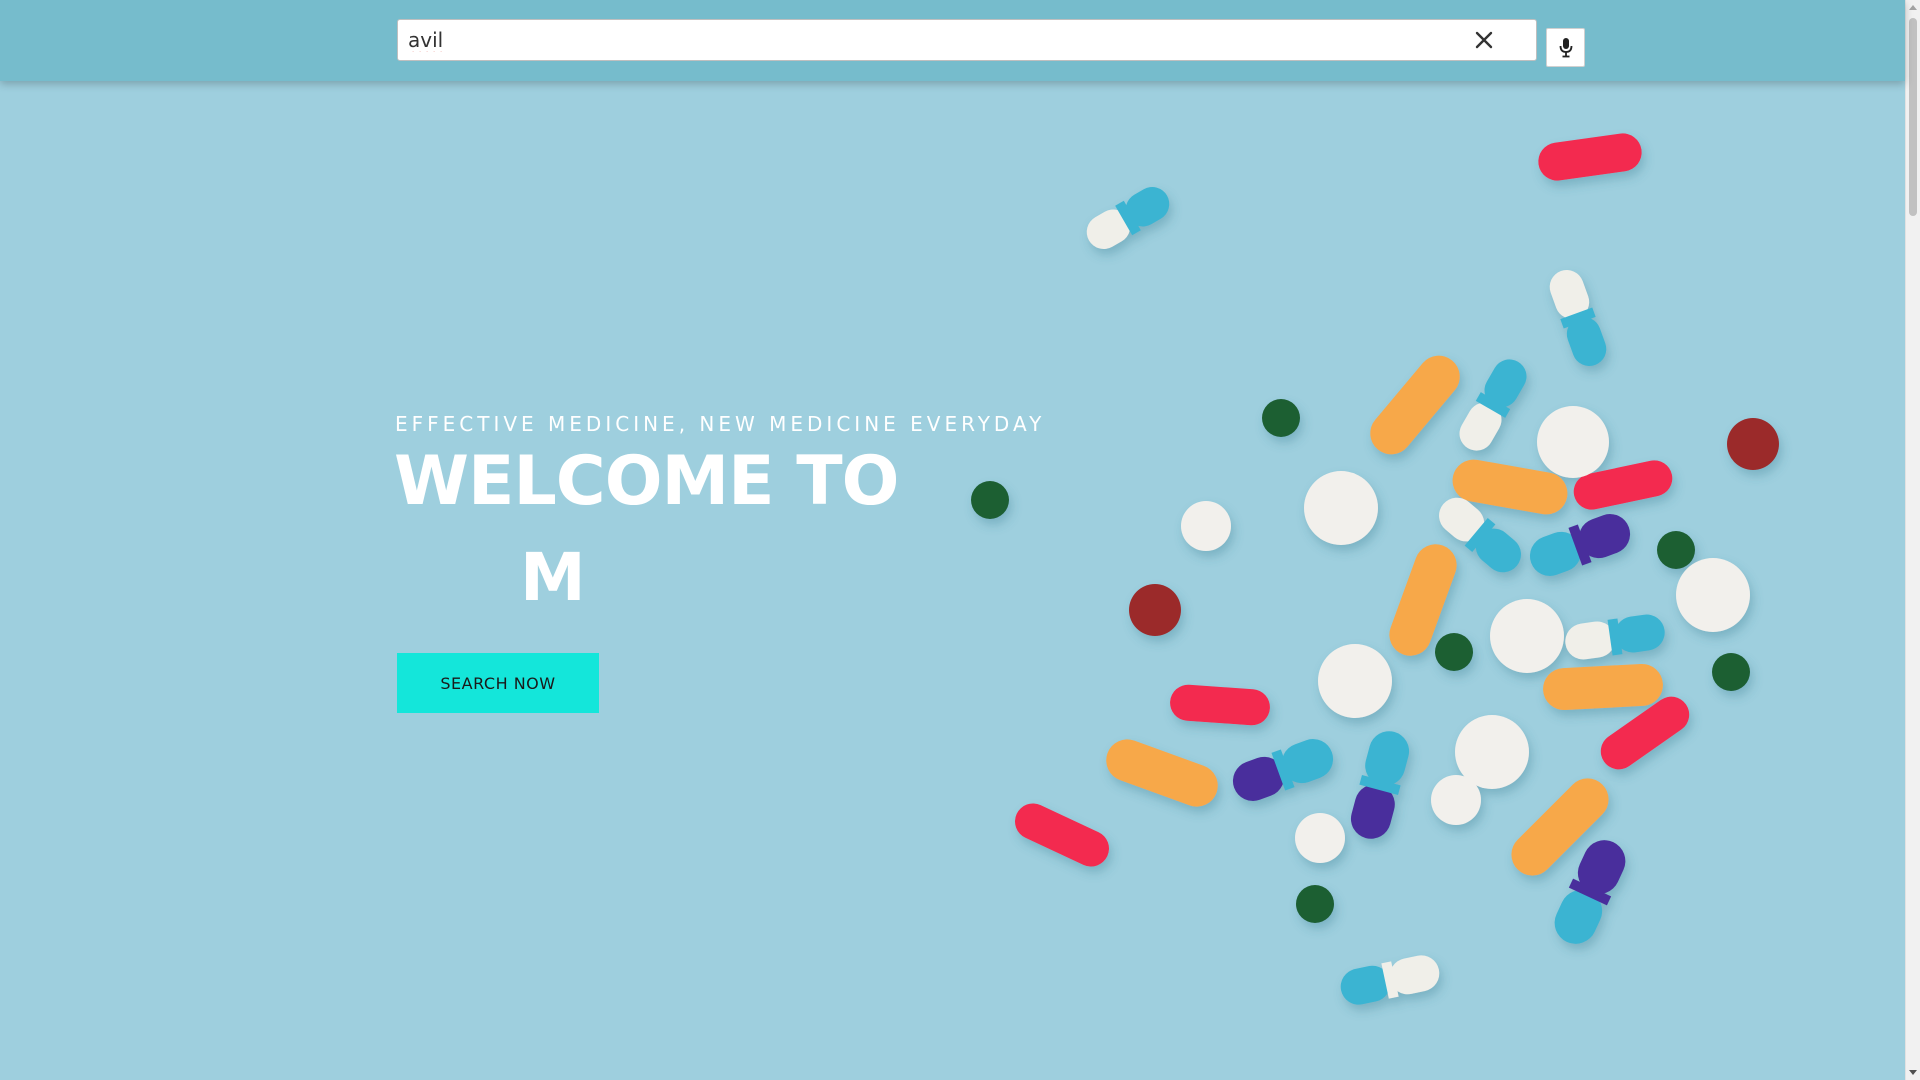 This screenshot has width=1920, height=1080. What do you see at coordinates (646, 481) in the screenshot?
I see `hero-headline: WELCOME TO` at bounding box center [646, 481].